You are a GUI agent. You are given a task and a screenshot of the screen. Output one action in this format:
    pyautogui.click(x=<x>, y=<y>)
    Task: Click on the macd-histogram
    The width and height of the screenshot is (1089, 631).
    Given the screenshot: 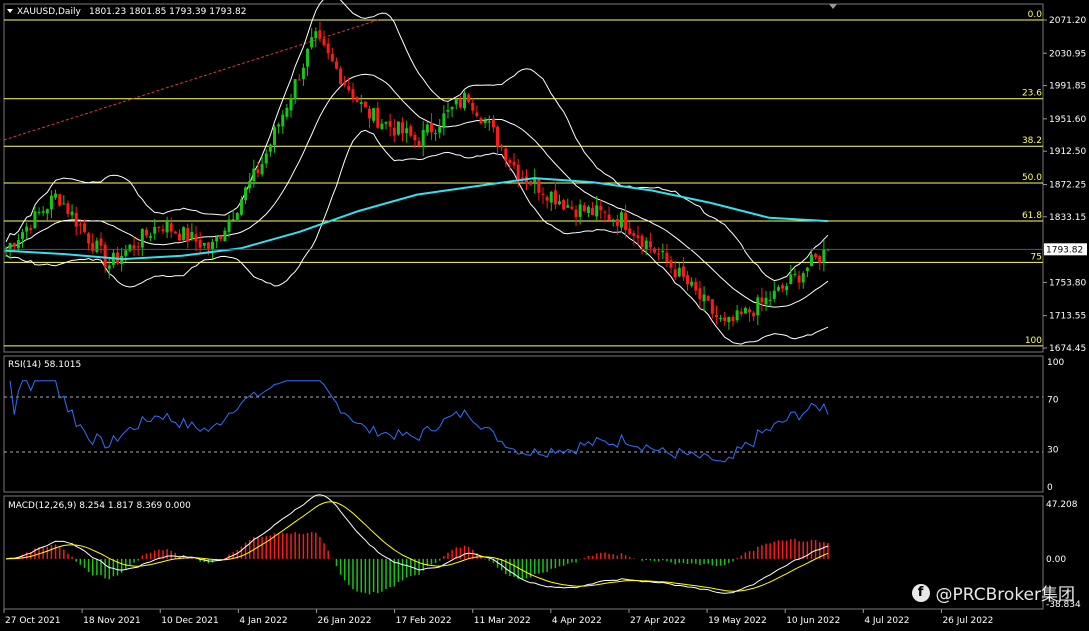 What is the action you would take?
    pyautogui.click(x=419, y=563)
    